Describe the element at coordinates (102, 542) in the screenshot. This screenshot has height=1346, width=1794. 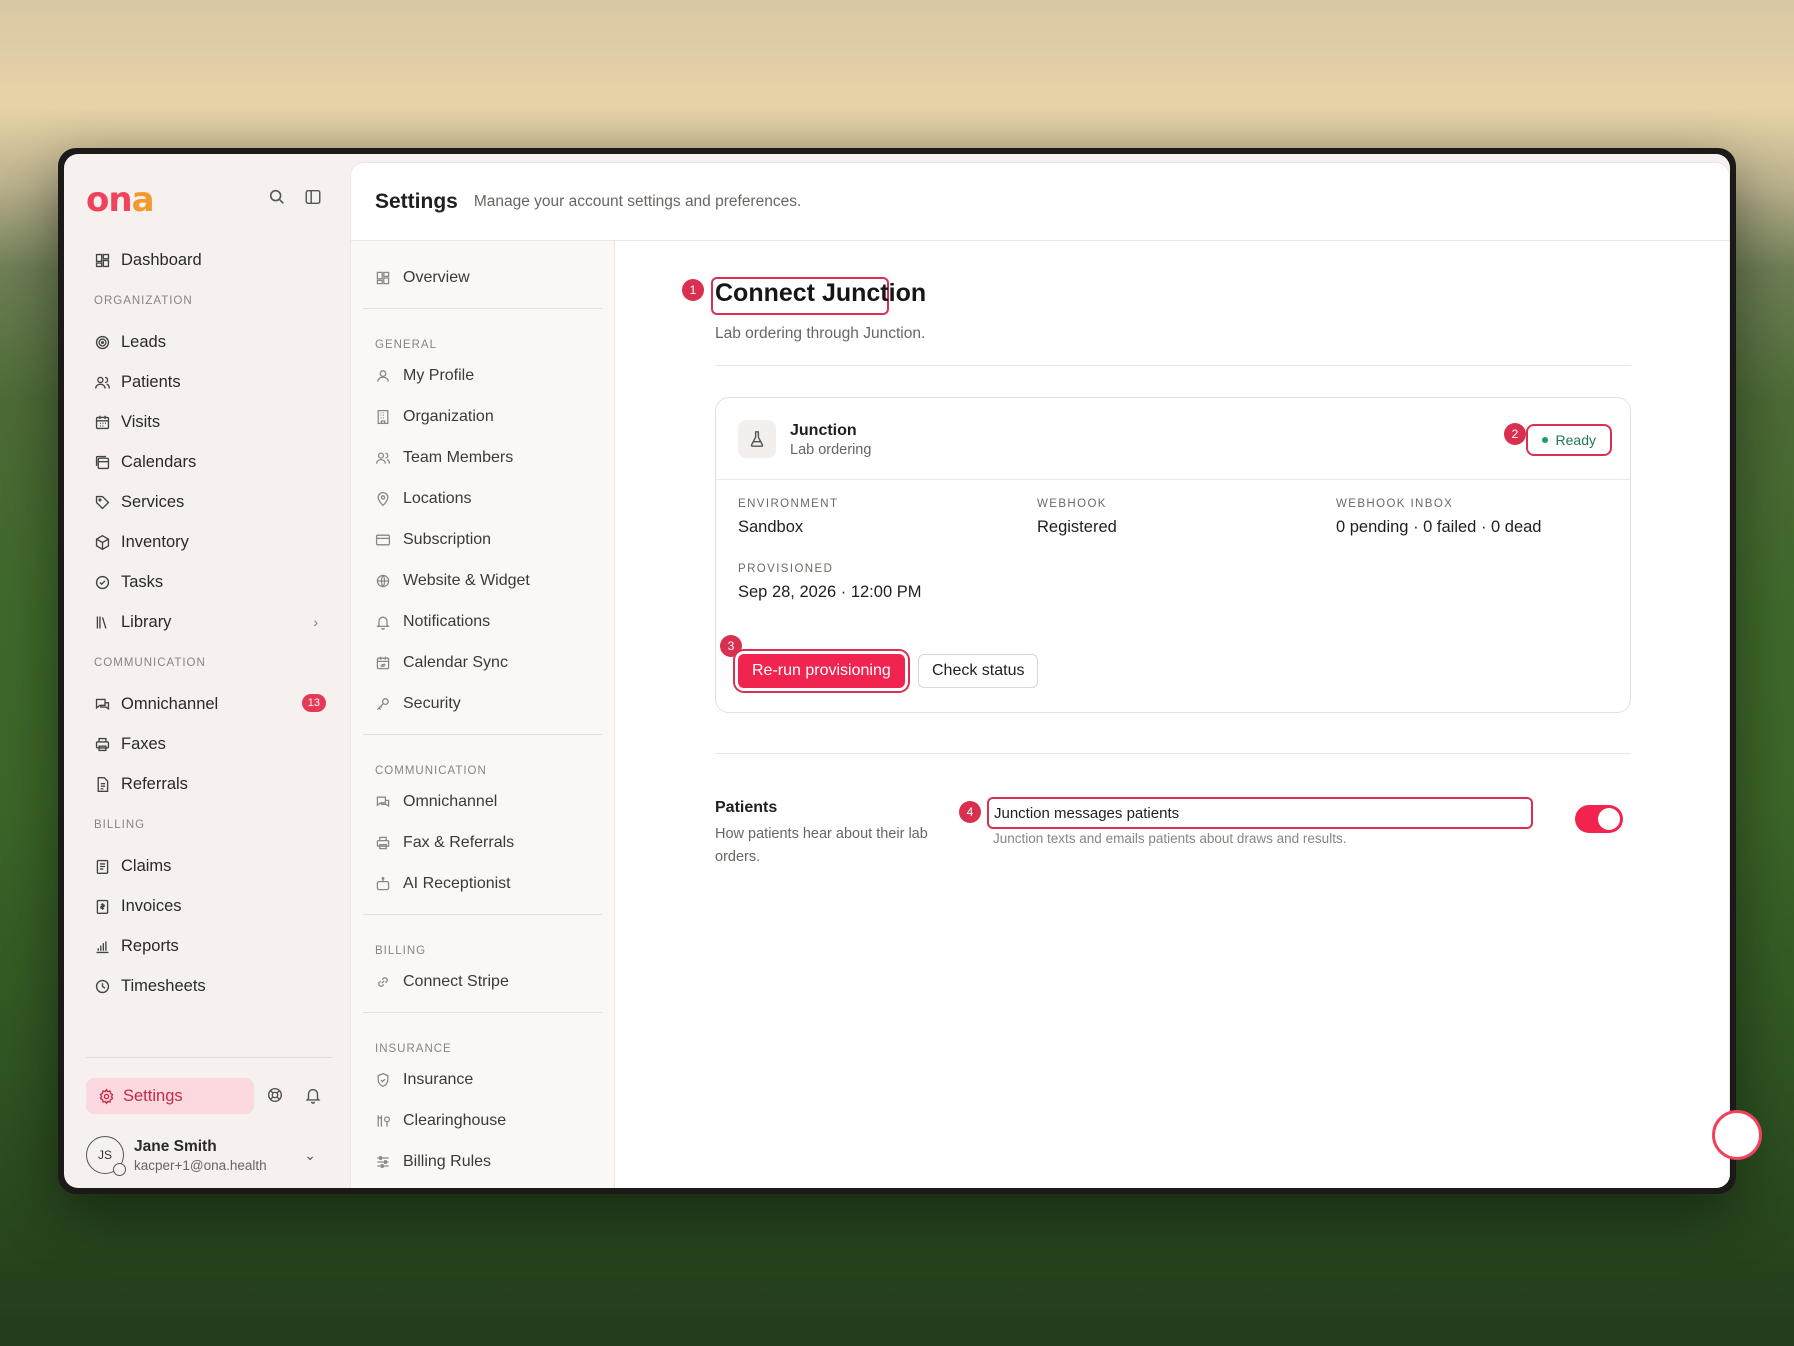
I see `box-icon` at that location.